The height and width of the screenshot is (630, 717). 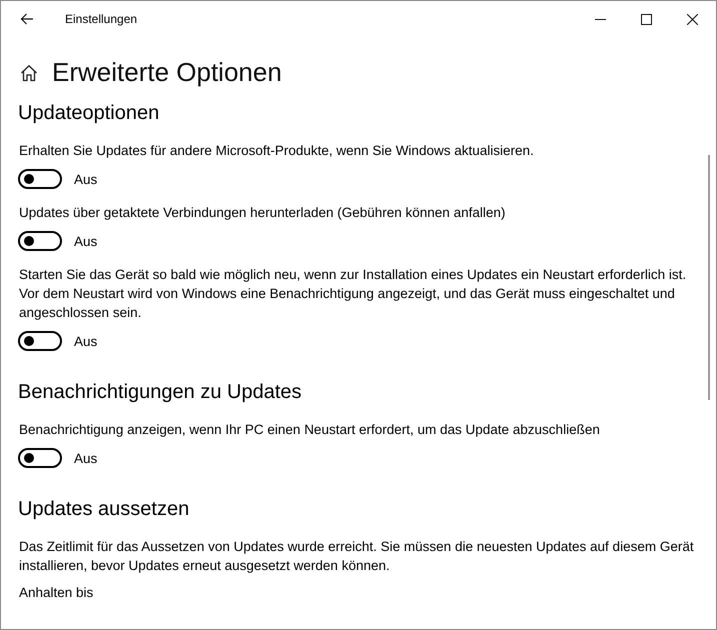 What do you see at coordinates (27, 19) in the screenshot?
I see `back-icon` at bounding box center [27, 19].